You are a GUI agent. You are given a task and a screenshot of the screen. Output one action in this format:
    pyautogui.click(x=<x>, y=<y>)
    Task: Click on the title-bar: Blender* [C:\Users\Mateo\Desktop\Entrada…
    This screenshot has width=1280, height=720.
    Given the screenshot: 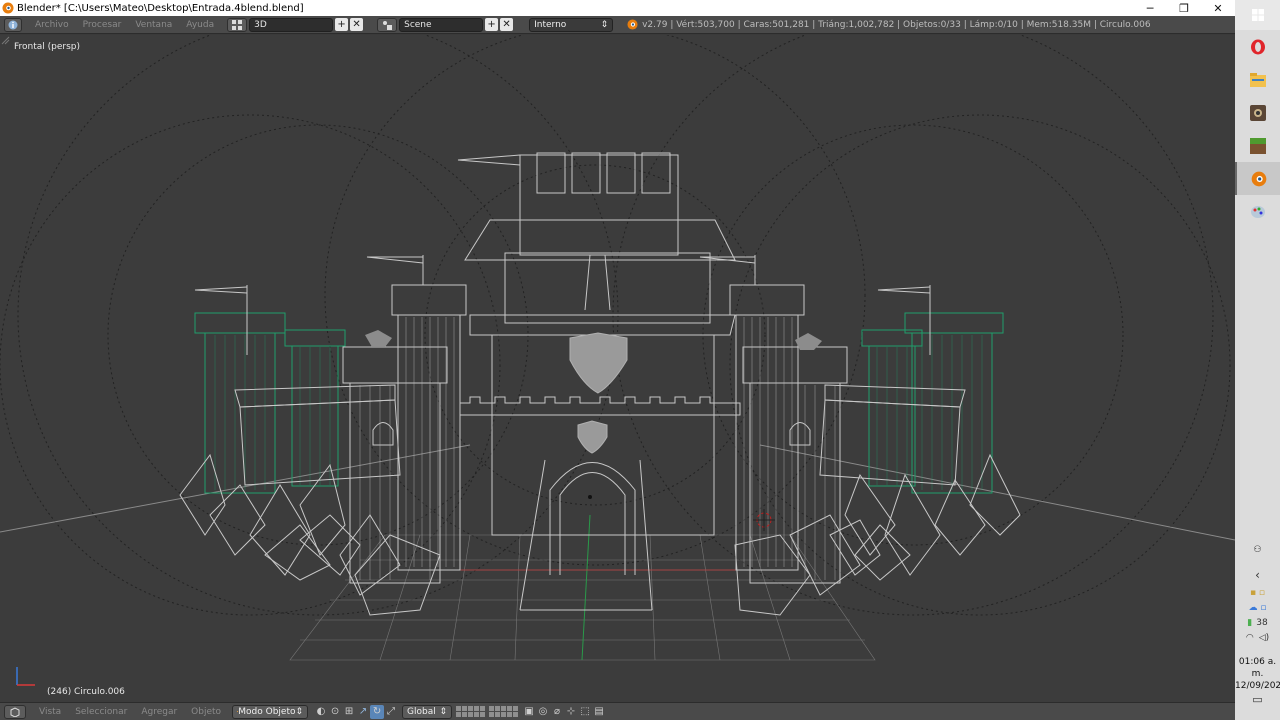 What is the action you would take?
    pyautogui.click(x=617, y=8)
    